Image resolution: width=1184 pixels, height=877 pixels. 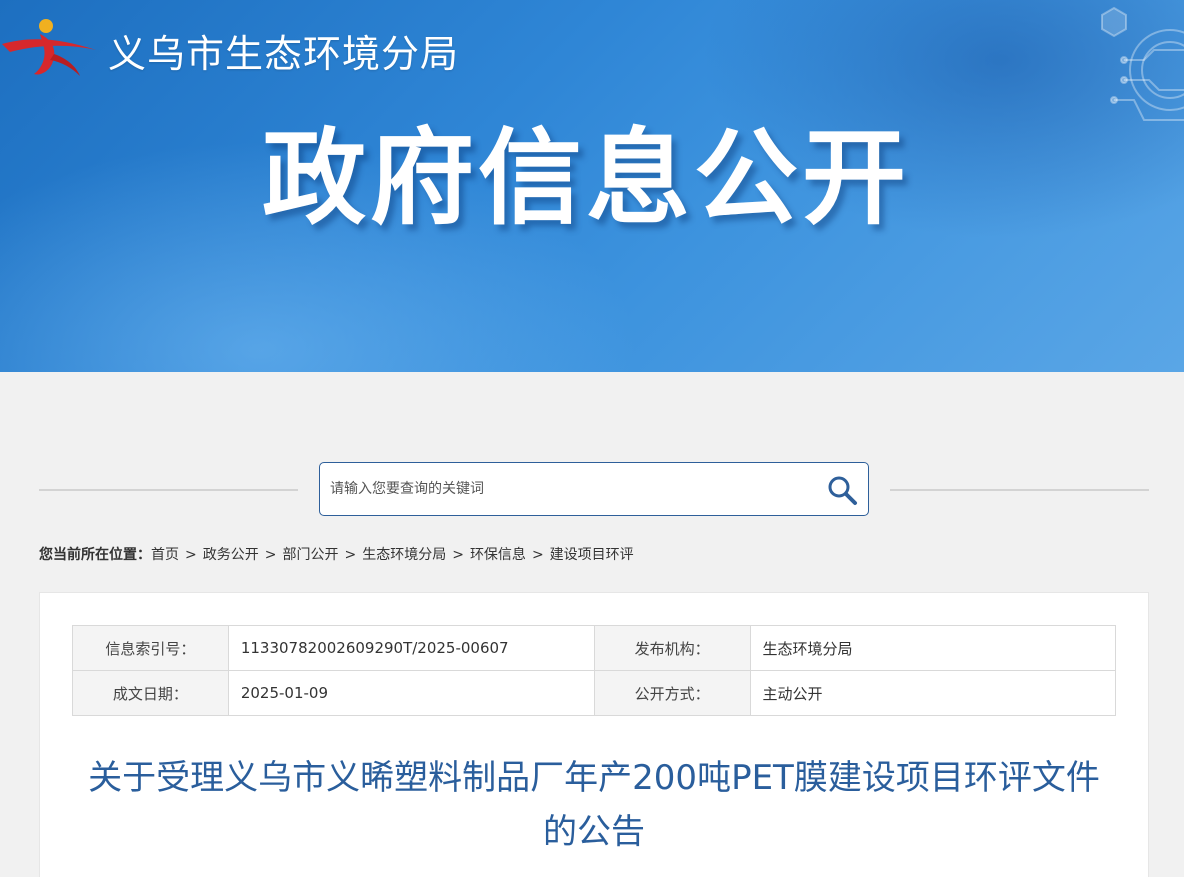 I want to click on breadcrumb-department: 部门公开, so click(x=310, y=555).